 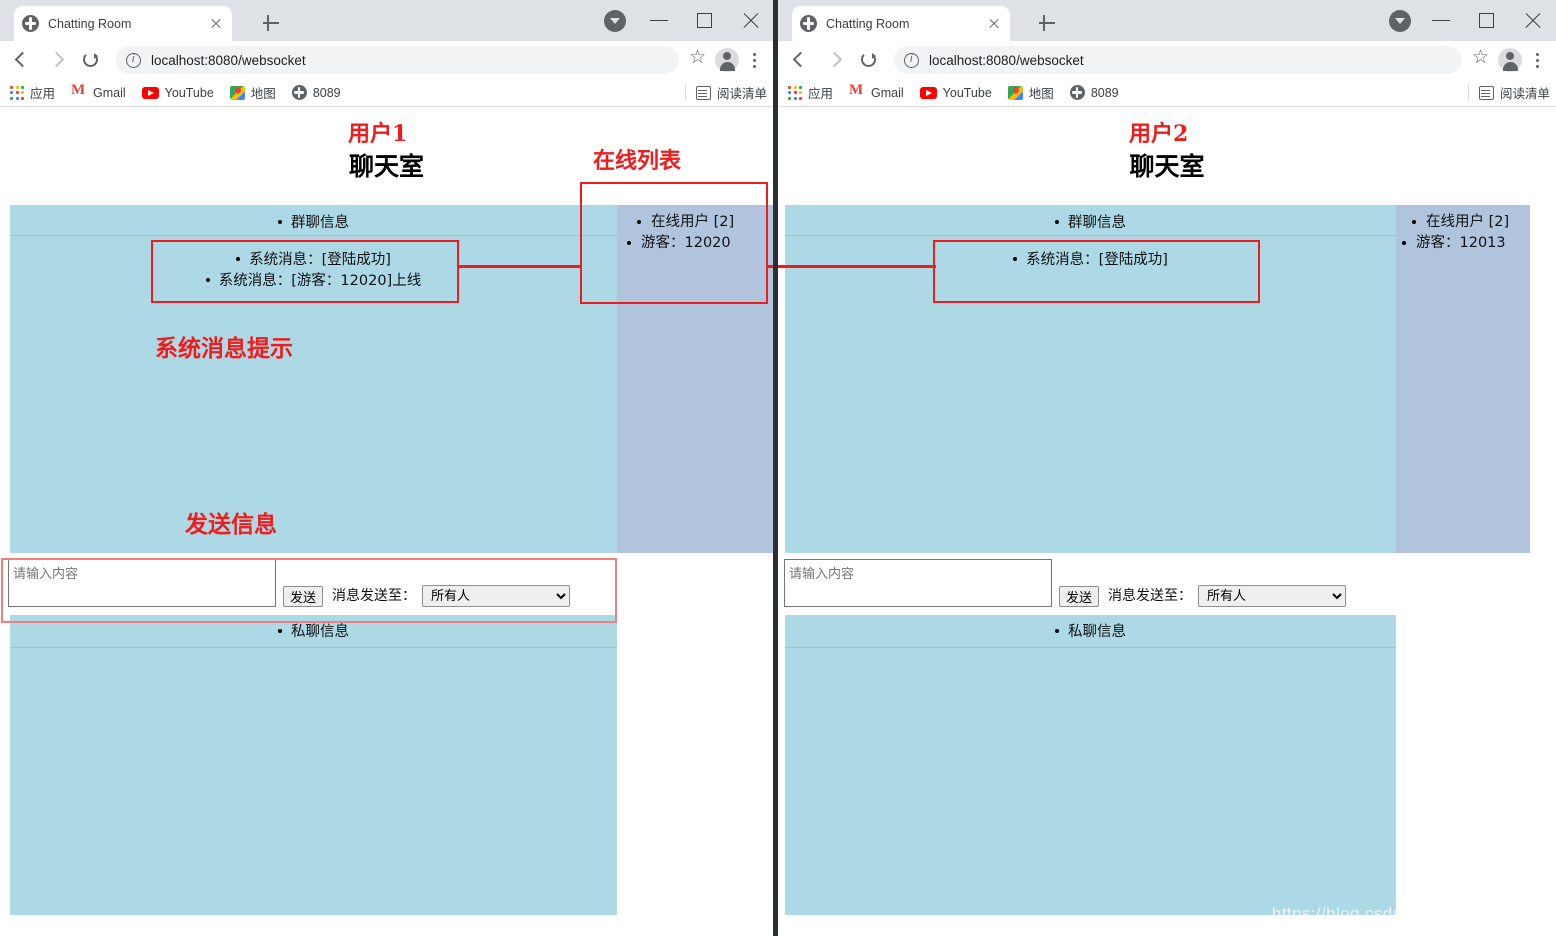 I want to click on private-chat-header: 私聊信息, so click(x=1090, y=628).